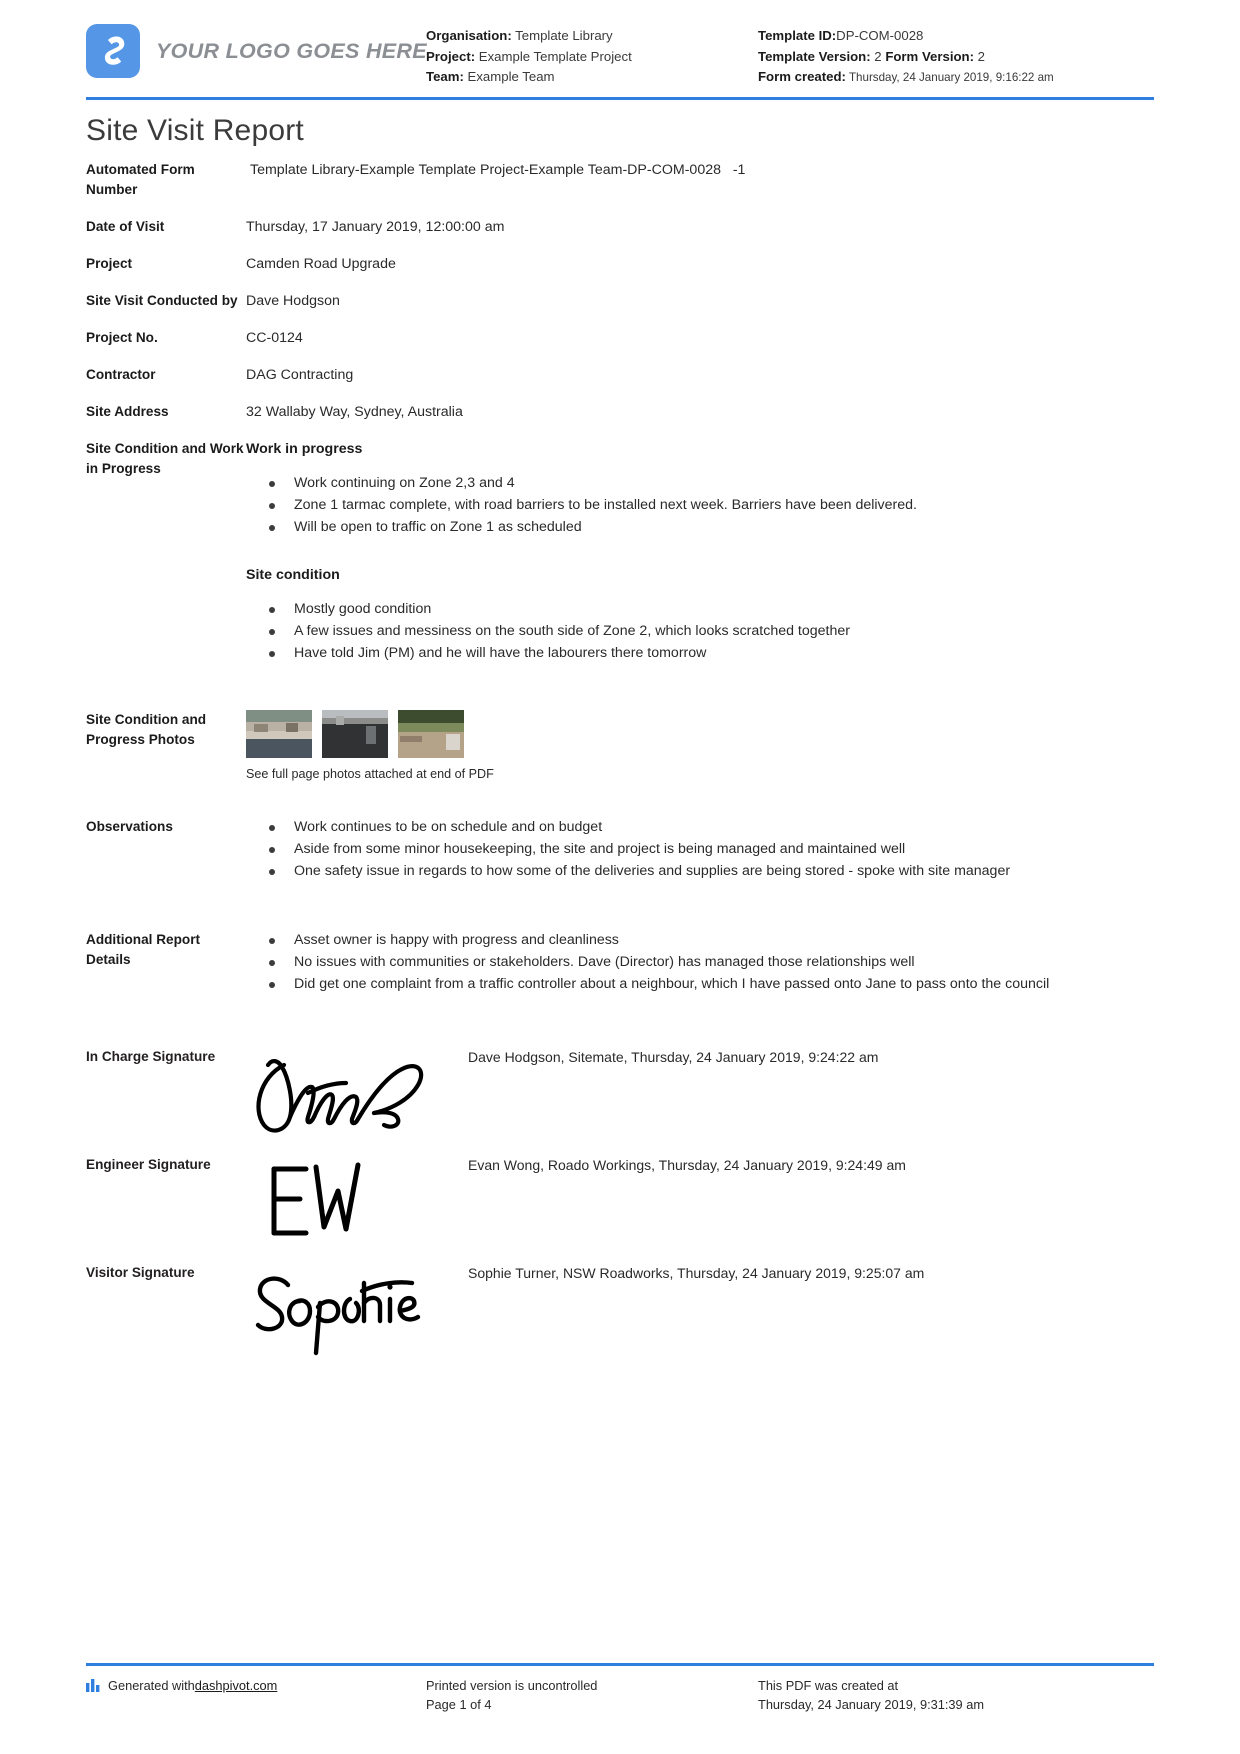 The image size is (1240, 1754). I want to click on field-label: Date of Visit, so click(125, 226).